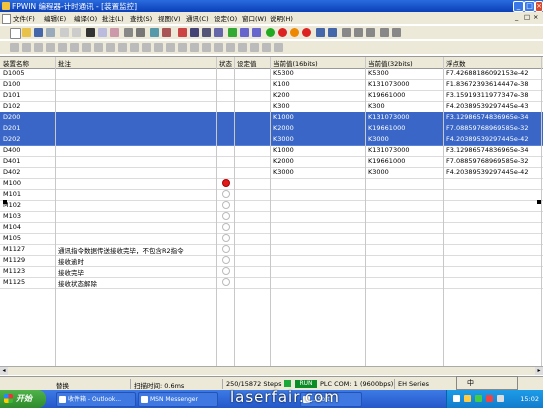 Image resolution: width=543 pixels, height=408 pixels. What do you see at coordinates (169, 18) in the screenshot?
I see `menu-view: 视图(V)` at bounding box center [169, 18].